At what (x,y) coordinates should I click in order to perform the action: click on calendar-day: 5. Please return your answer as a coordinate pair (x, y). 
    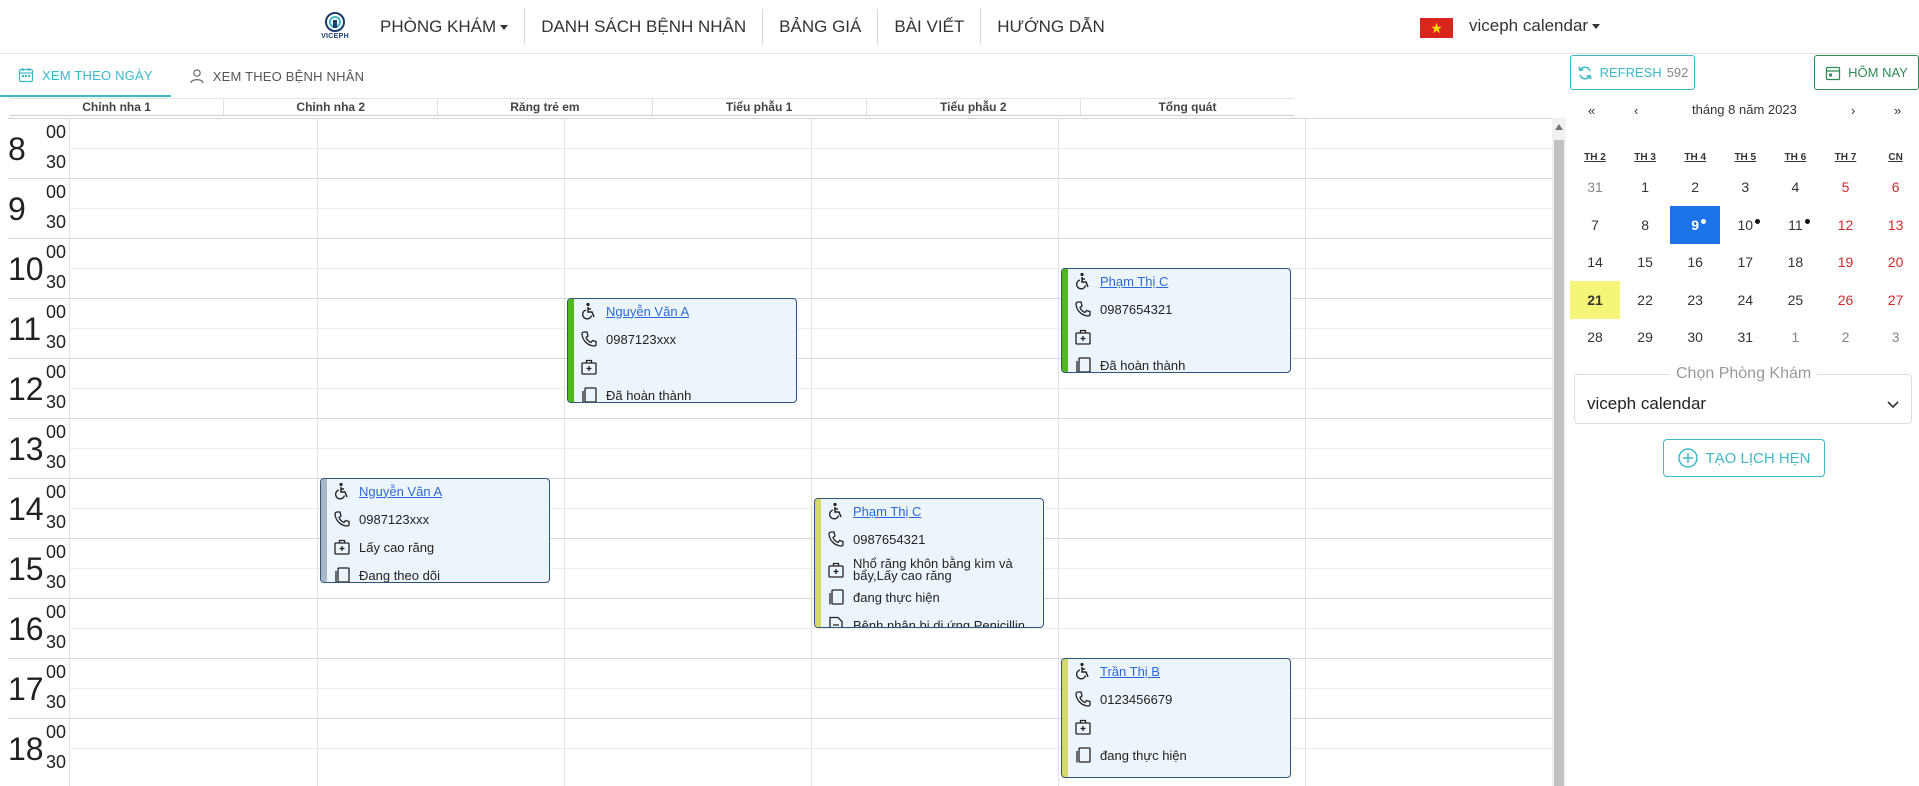
    Looking at the image, I should click on (1846, 187).